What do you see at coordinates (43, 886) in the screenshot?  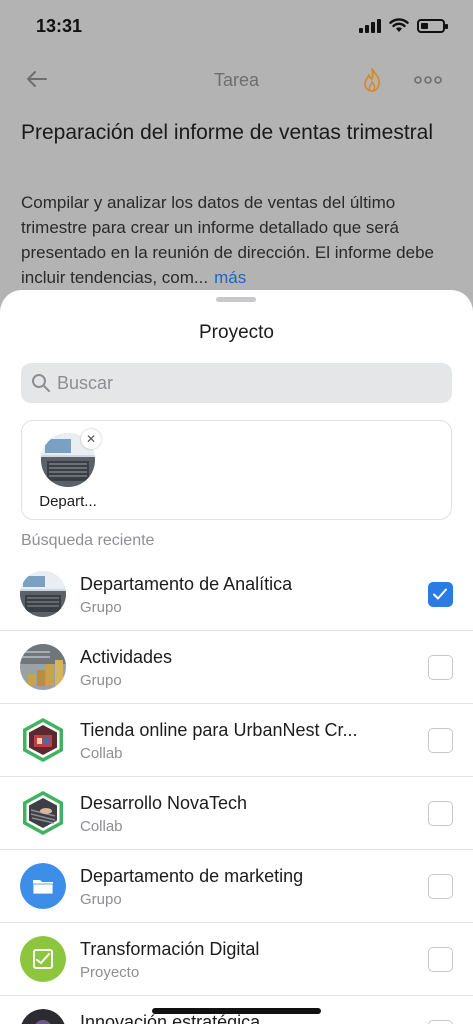 I see `folder-icon` at bounding box center [43, 886].